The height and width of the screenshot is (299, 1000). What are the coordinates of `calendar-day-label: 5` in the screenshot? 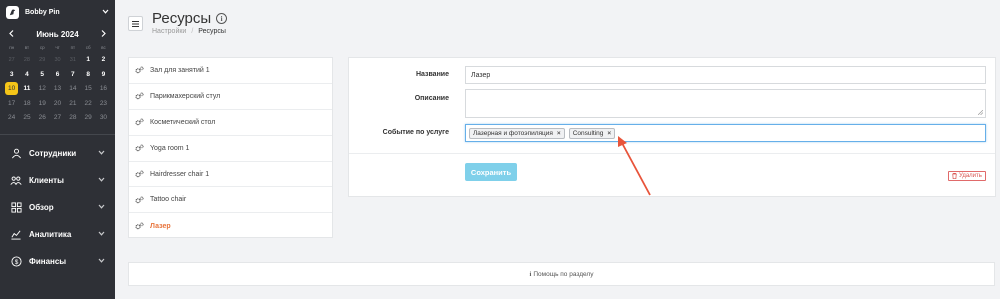 It's located at (42, 74).